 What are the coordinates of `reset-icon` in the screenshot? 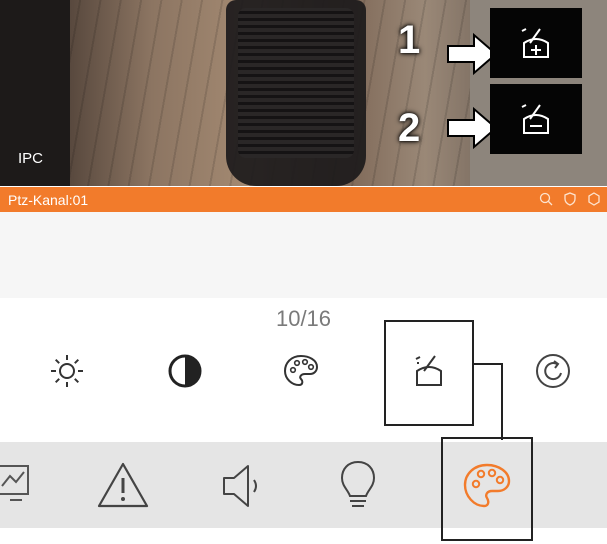 It's located at (553, 371).